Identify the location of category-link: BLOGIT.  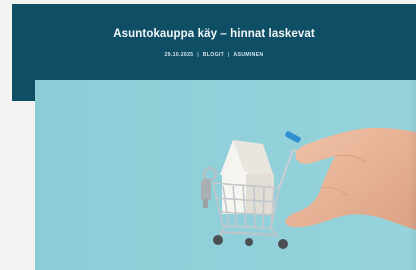
(213, 55).